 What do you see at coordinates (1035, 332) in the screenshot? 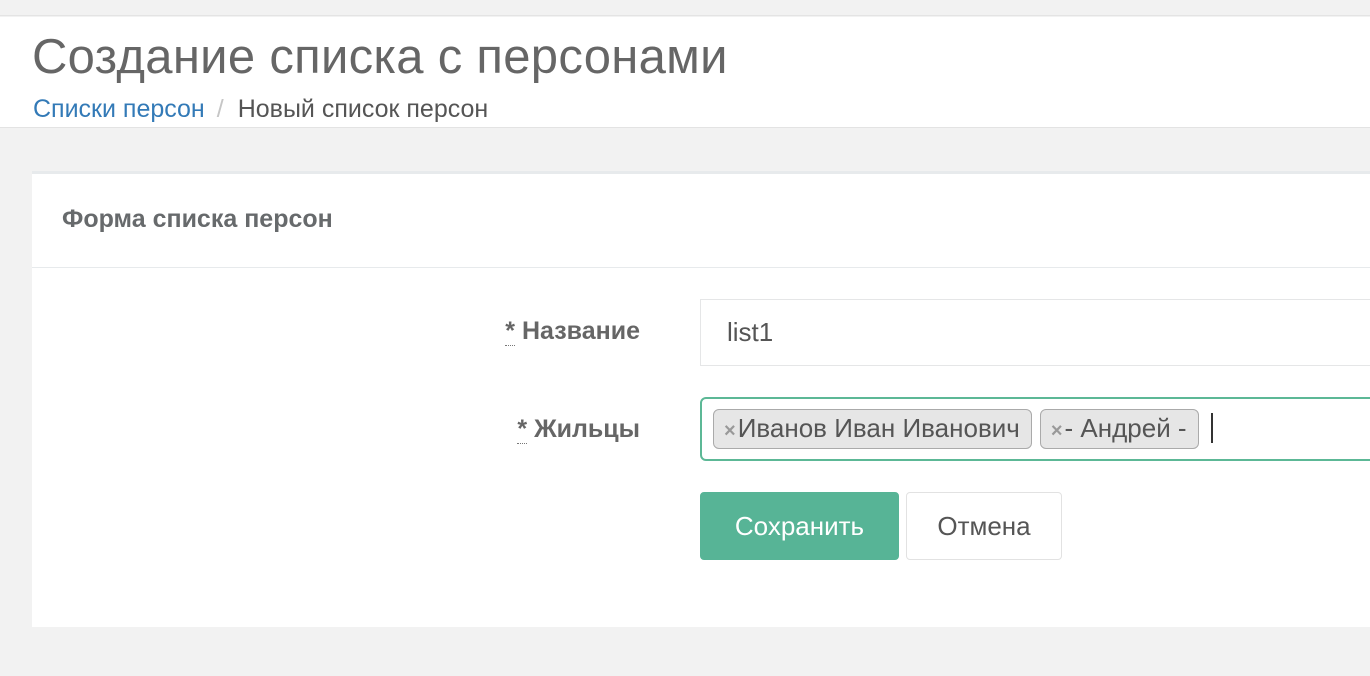
I see `name-input` at bounding box center [1035, 332].